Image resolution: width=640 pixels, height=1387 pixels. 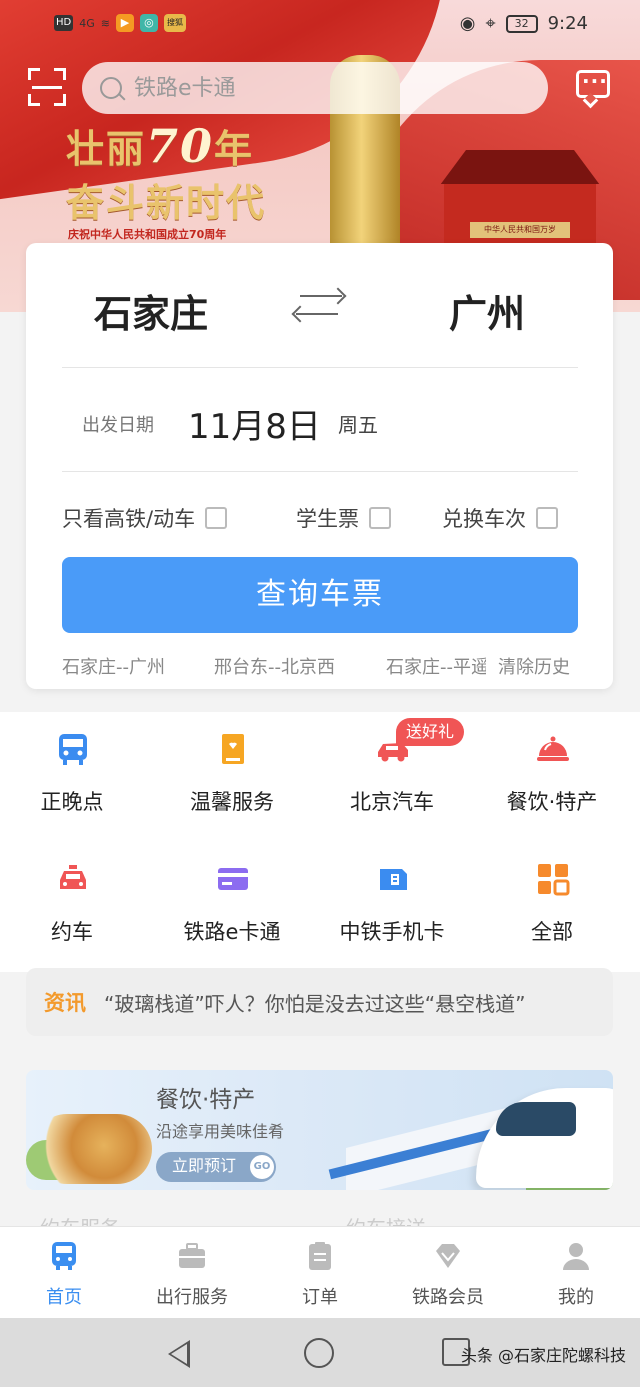 I want to click on promo-title: 餐饮·特产, so click(x=206, y=1100).